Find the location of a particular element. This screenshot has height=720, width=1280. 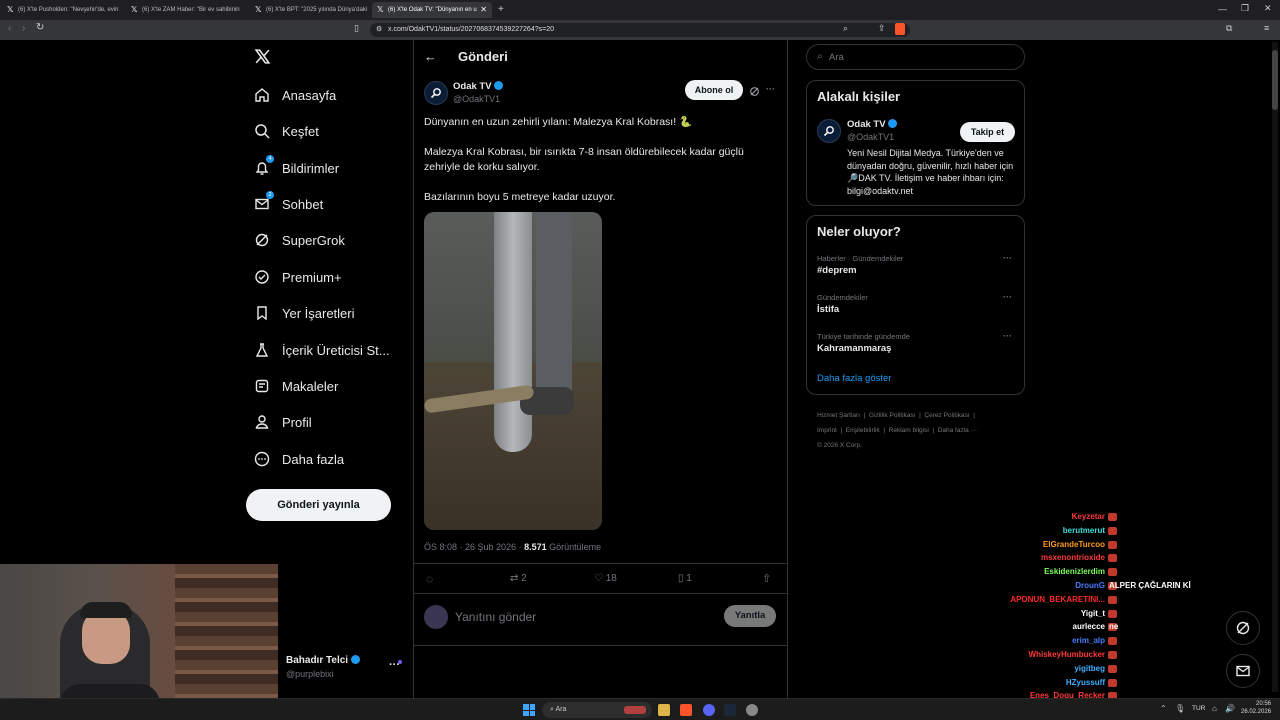

post-button: Gönderi yayınla is located at coordinates (318, 505).